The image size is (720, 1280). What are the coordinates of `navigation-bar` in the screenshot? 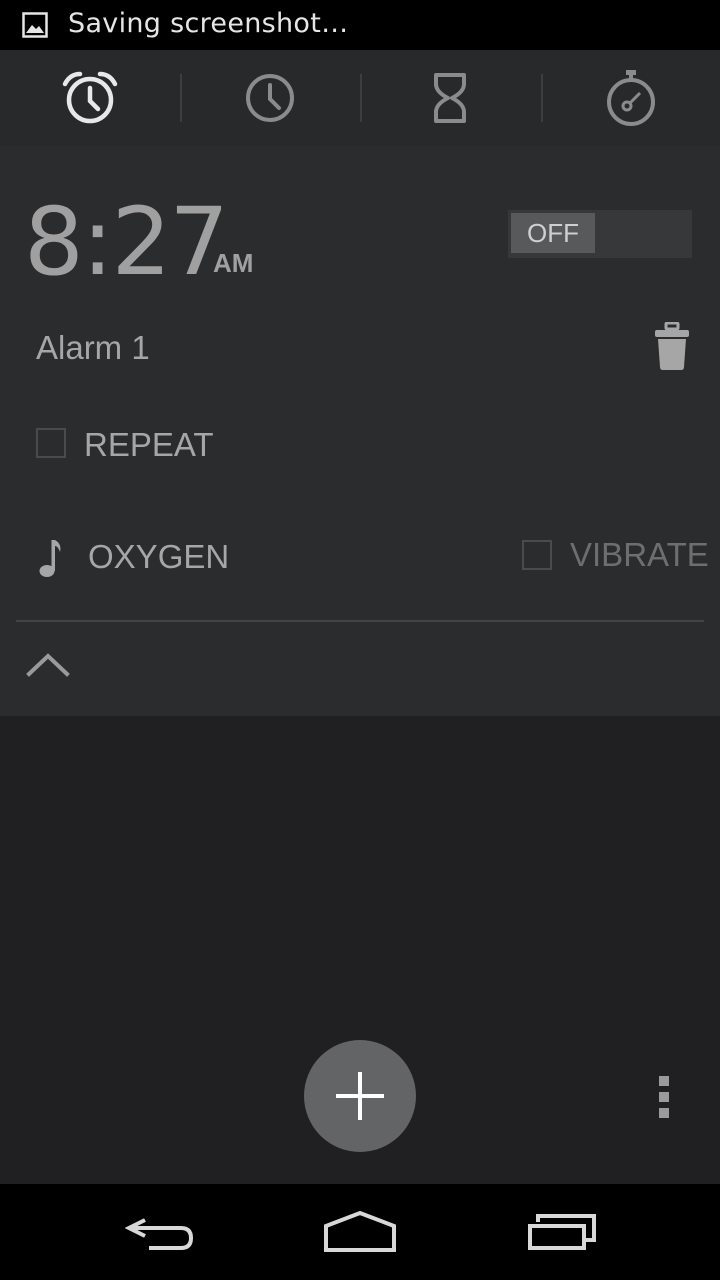 It's located at (360, 1232).